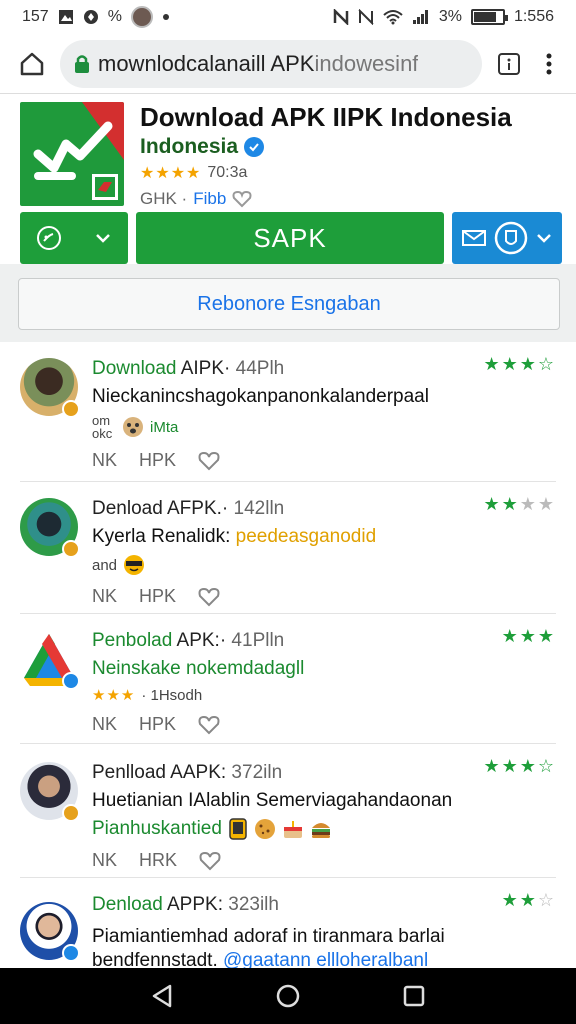 The height and width of the screenshot is (1024, 576). What do you see at coordinates (324, 860) in the screenshot?
I see `review-actions: NK HRK` at bounding box center [324, 860].